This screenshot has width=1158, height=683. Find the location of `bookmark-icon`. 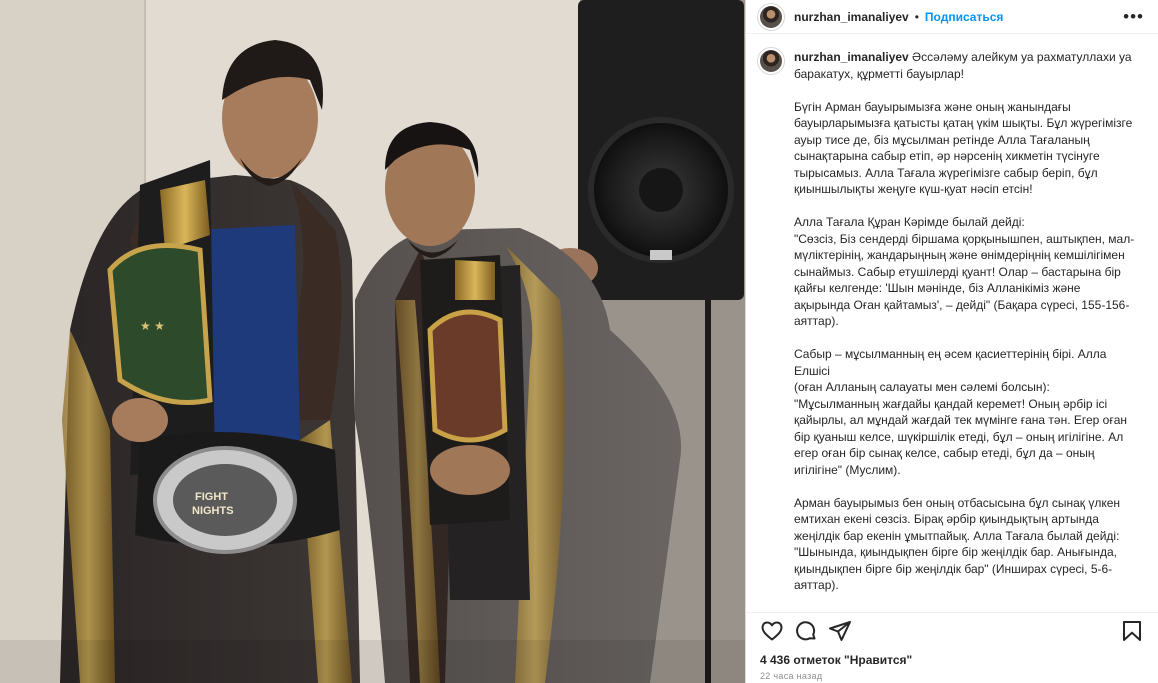

bookmark-icon is located at coordinates (1132, 631).